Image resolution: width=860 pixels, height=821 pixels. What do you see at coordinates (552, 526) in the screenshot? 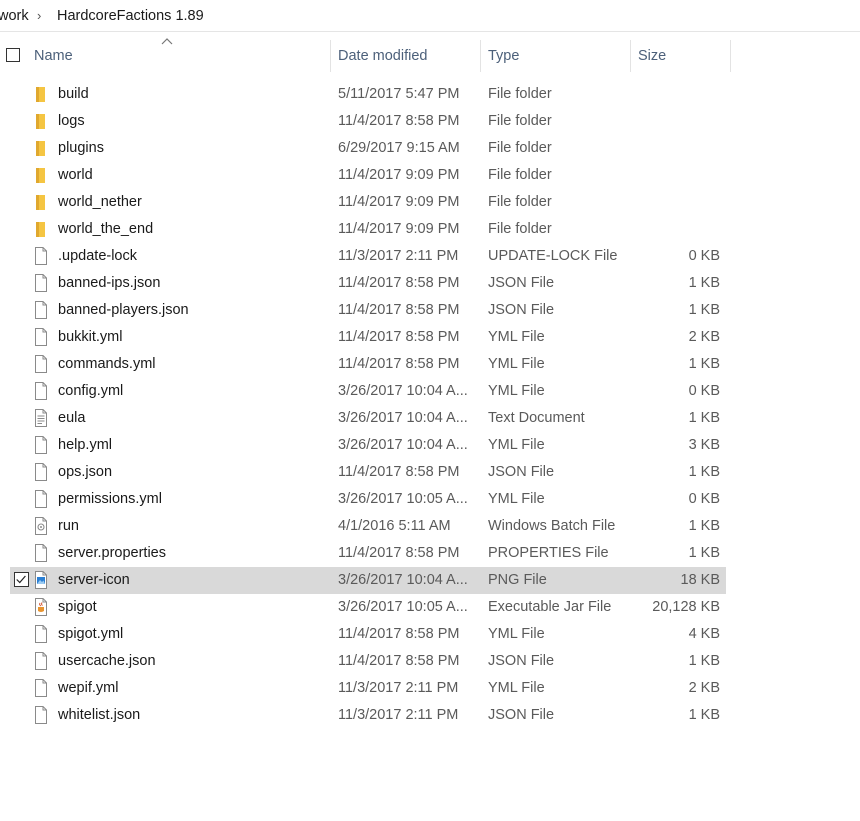
I see `file-type: Windows Batch File` at bounding box center [552, 526].